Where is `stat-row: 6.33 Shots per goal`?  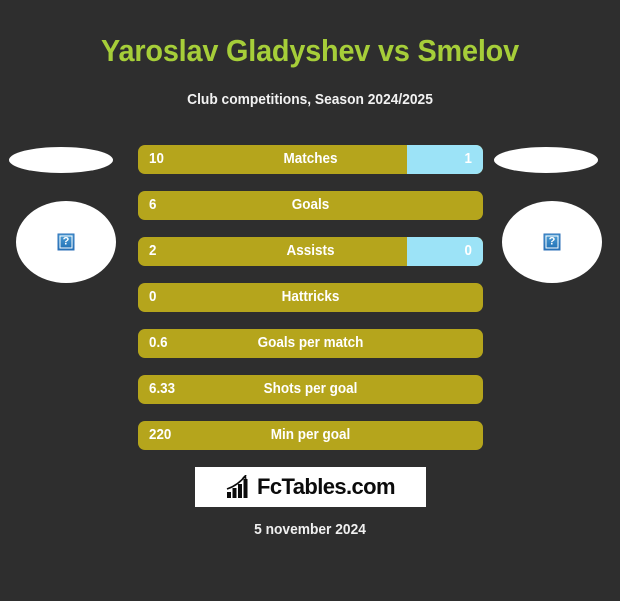
stat-row: 6.33 Shots per goal is located at coordinates (310, 389).